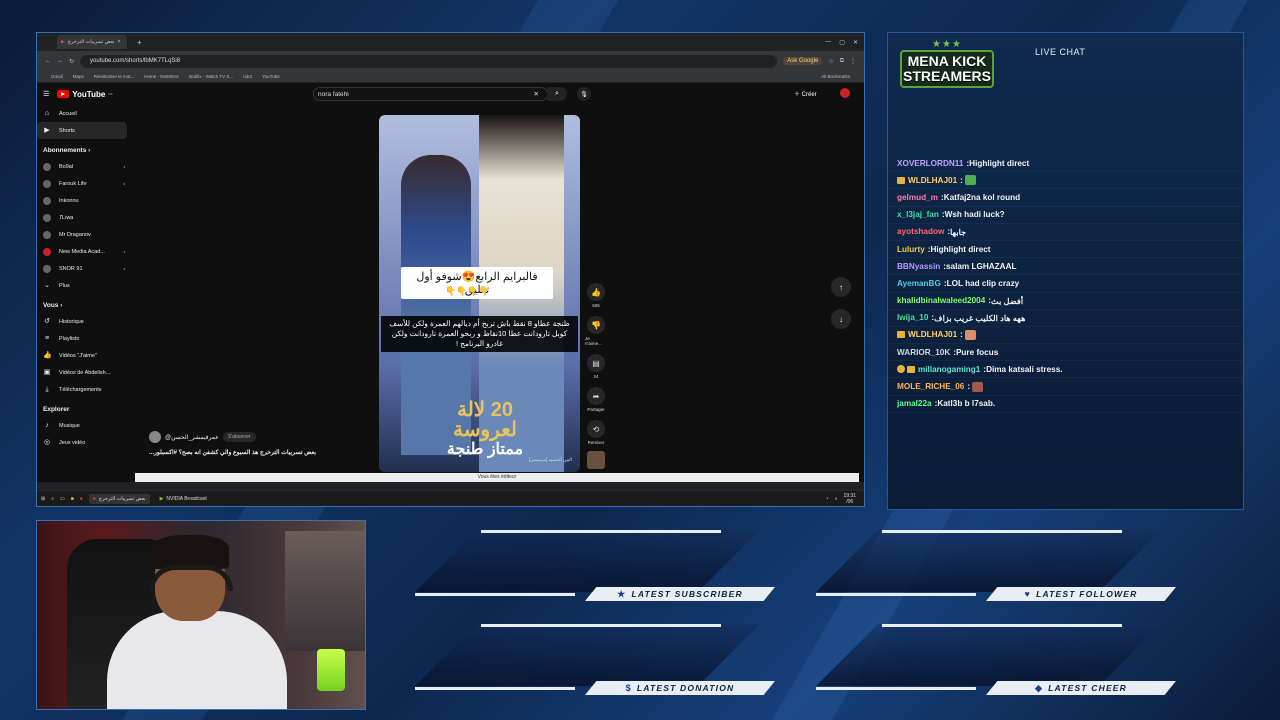  Describe the element at coordinates (85, 183) in the screenshot. I see `sidebar-sub: Farouk Life •` at that location.